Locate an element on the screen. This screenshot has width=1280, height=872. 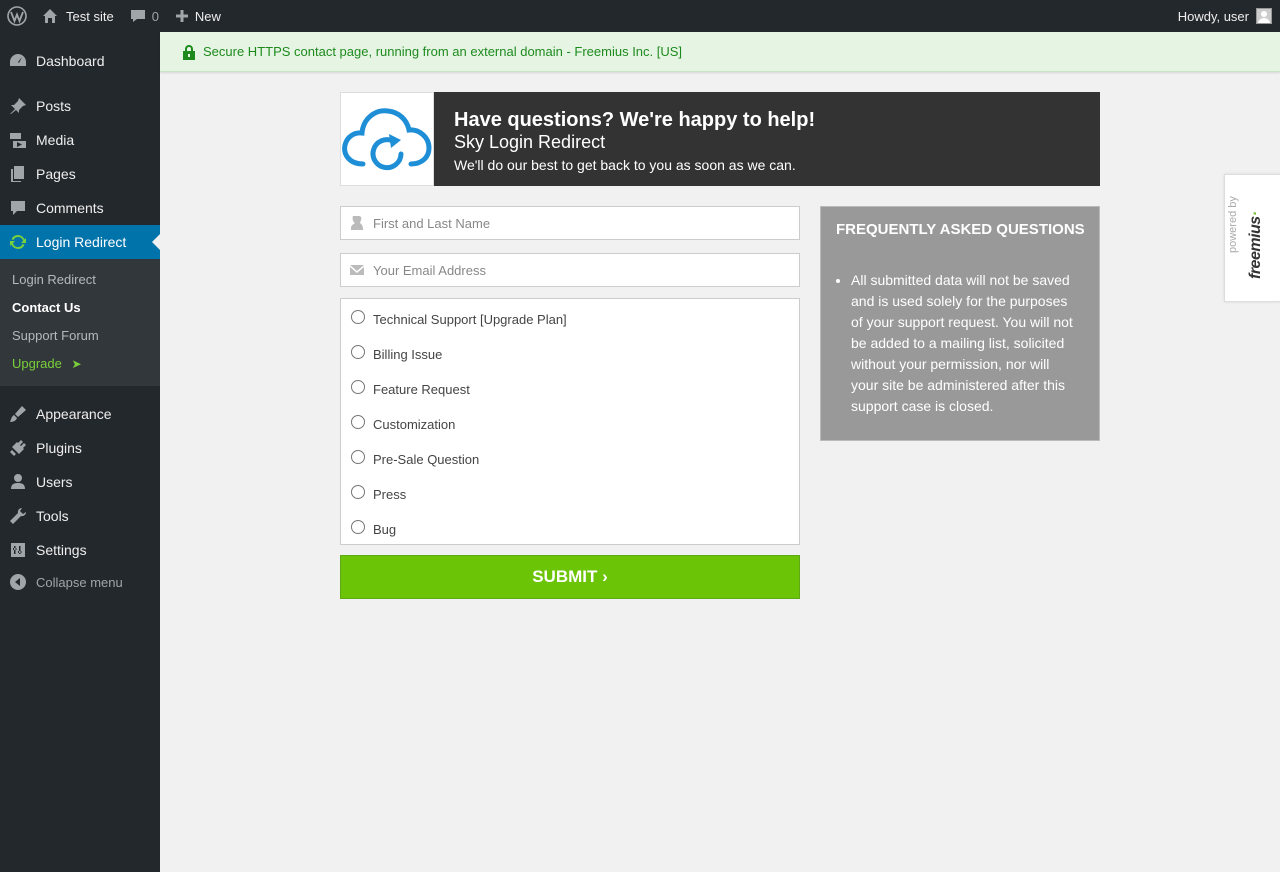
freemius-badge: powered by freemius· is located at coordinates (1252, 238).